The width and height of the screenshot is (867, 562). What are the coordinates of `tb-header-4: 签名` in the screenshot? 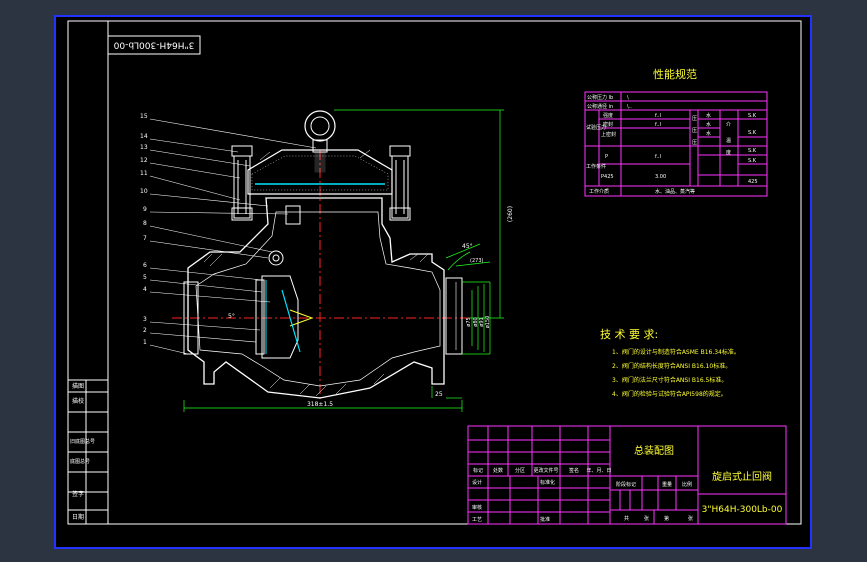 It's located at (574, 470).